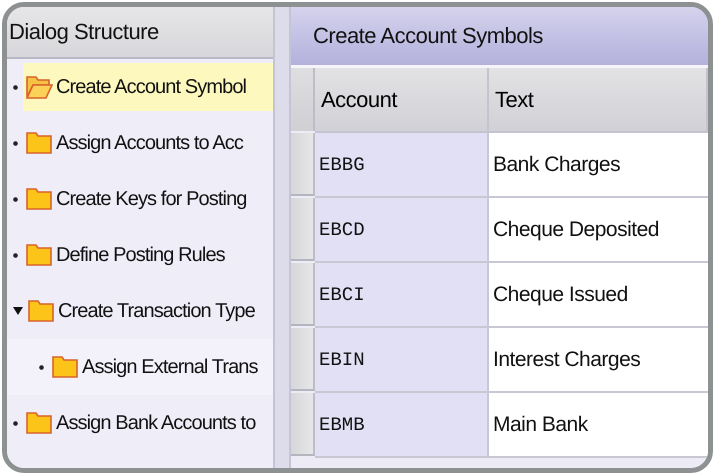  What do you see at coordinates (148, 87) in the screenshot?
I see `tree-item: Create Account Symbol` at bounding box center [148, 87].